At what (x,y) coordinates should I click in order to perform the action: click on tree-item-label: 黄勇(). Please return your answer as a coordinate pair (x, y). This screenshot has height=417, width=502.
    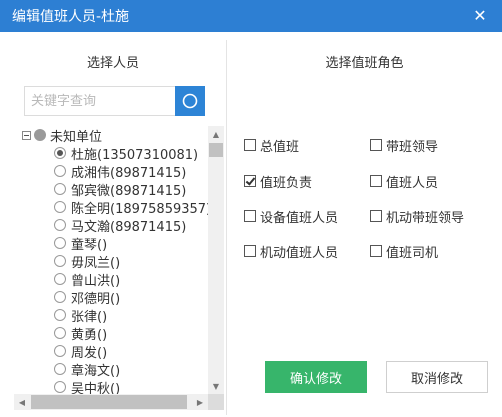
    Looking at the image, I should click on (89, 335).